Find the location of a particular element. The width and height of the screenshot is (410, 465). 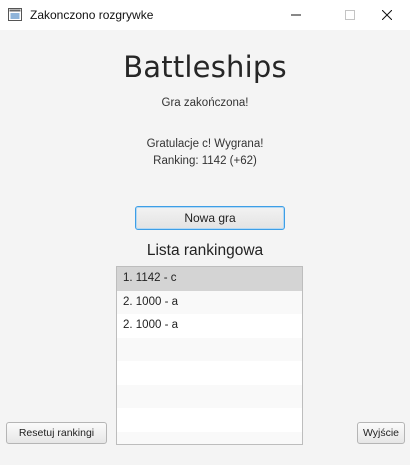

title-bar: Zakonczono rozgrywke is located at coordinates (205, 15).